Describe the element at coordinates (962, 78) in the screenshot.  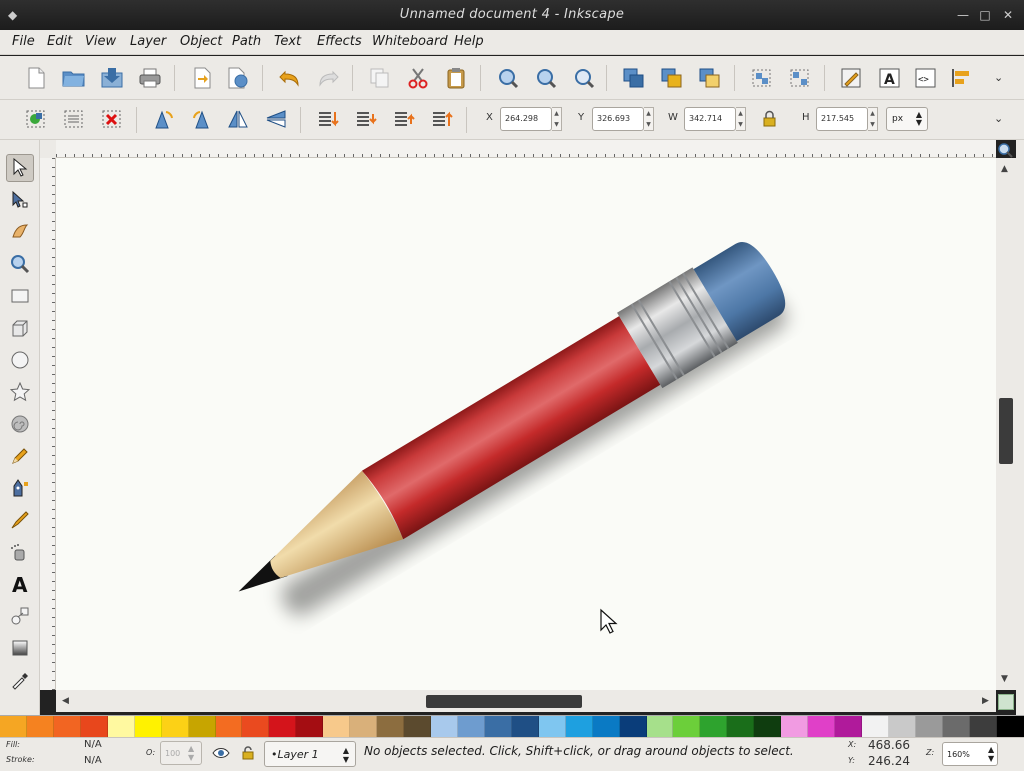
I see `align-distribute-button` at that location.